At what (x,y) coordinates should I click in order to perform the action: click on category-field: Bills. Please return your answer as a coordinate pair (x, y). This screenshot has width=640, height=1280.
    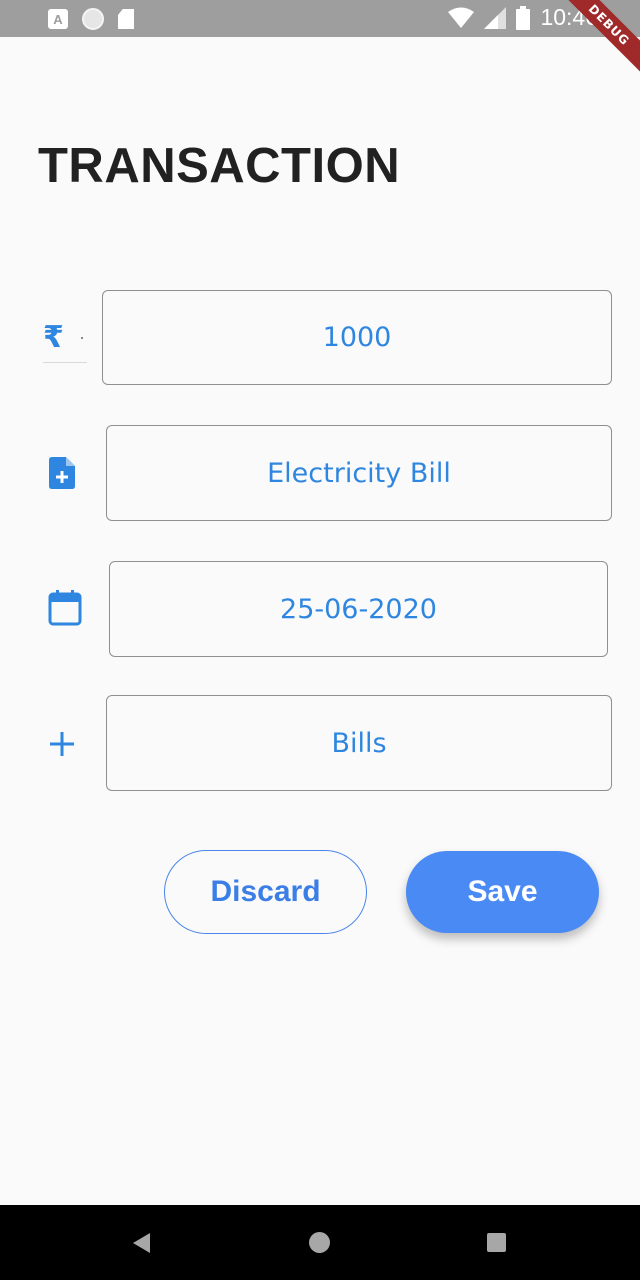
    Looking at the image, I should click on (359, 743).